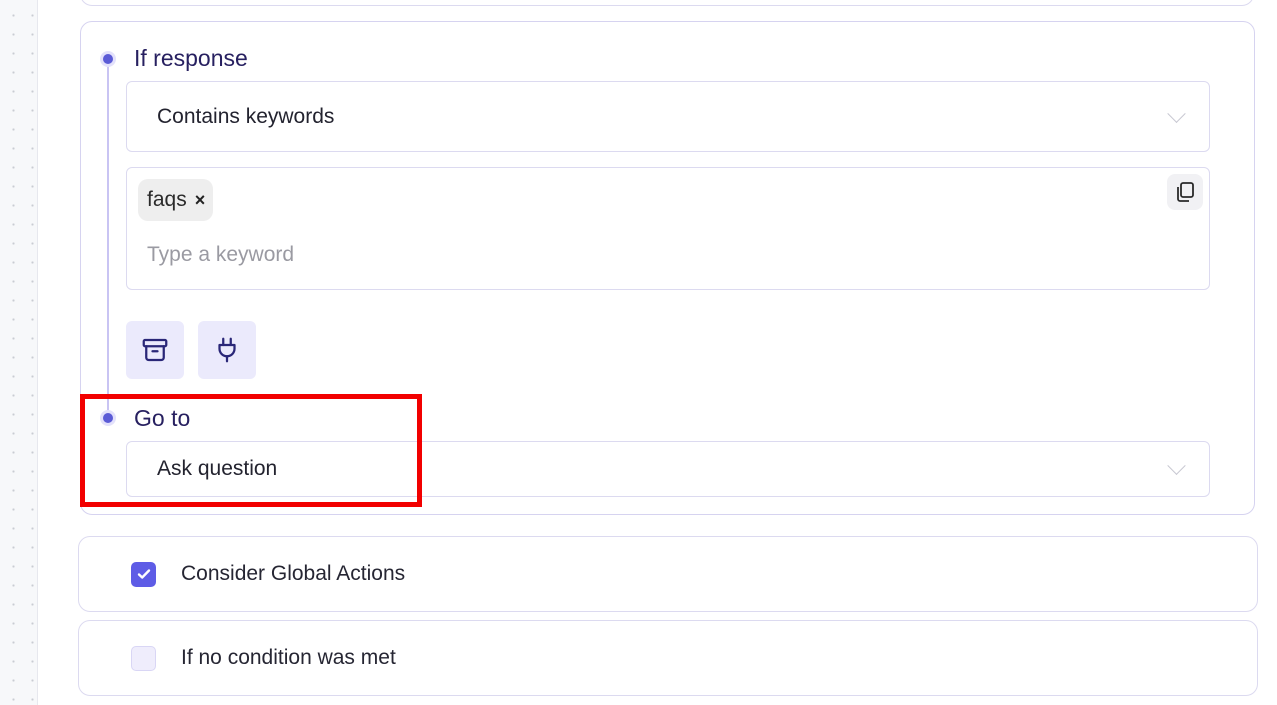 The image size is (1277, 705). I want to click on go-to-dot, so click(108, 418).